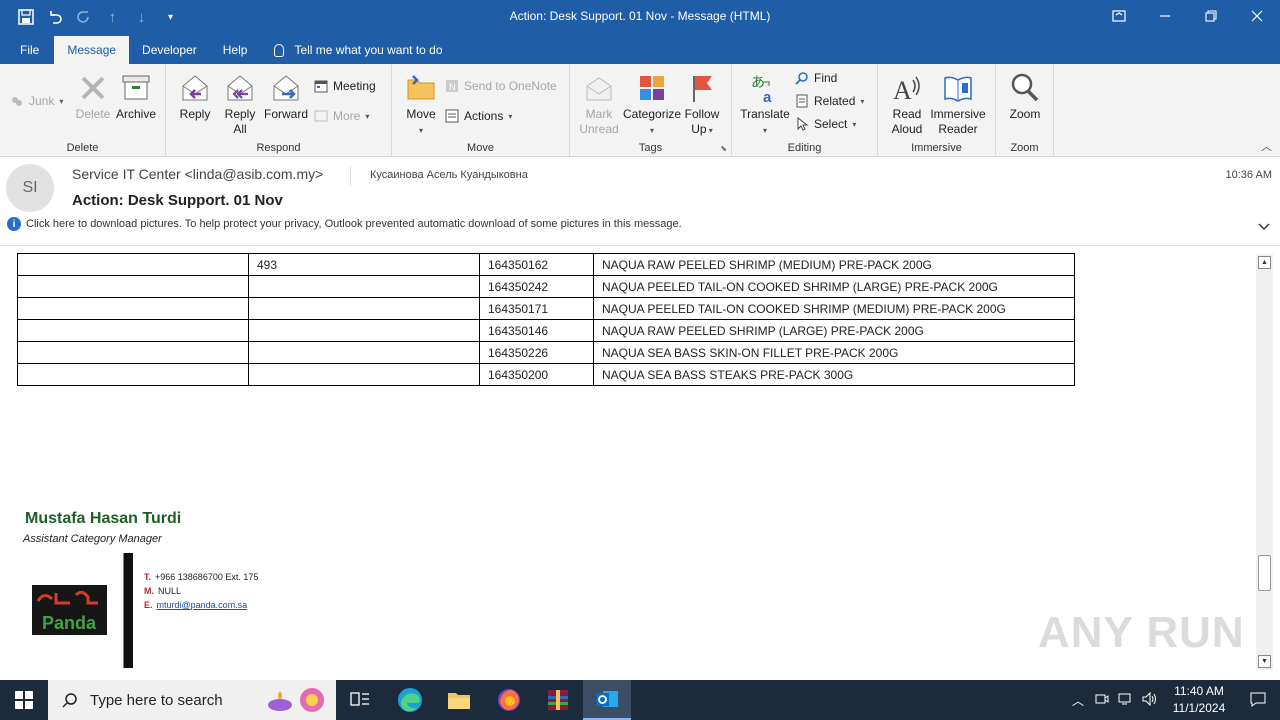 The height and width of the screenshot is (720, 1280). What do you see at coordinates (1102, 700) in the screenshot?
I see `meet-now-icon` at bounding box center [1102, 700].